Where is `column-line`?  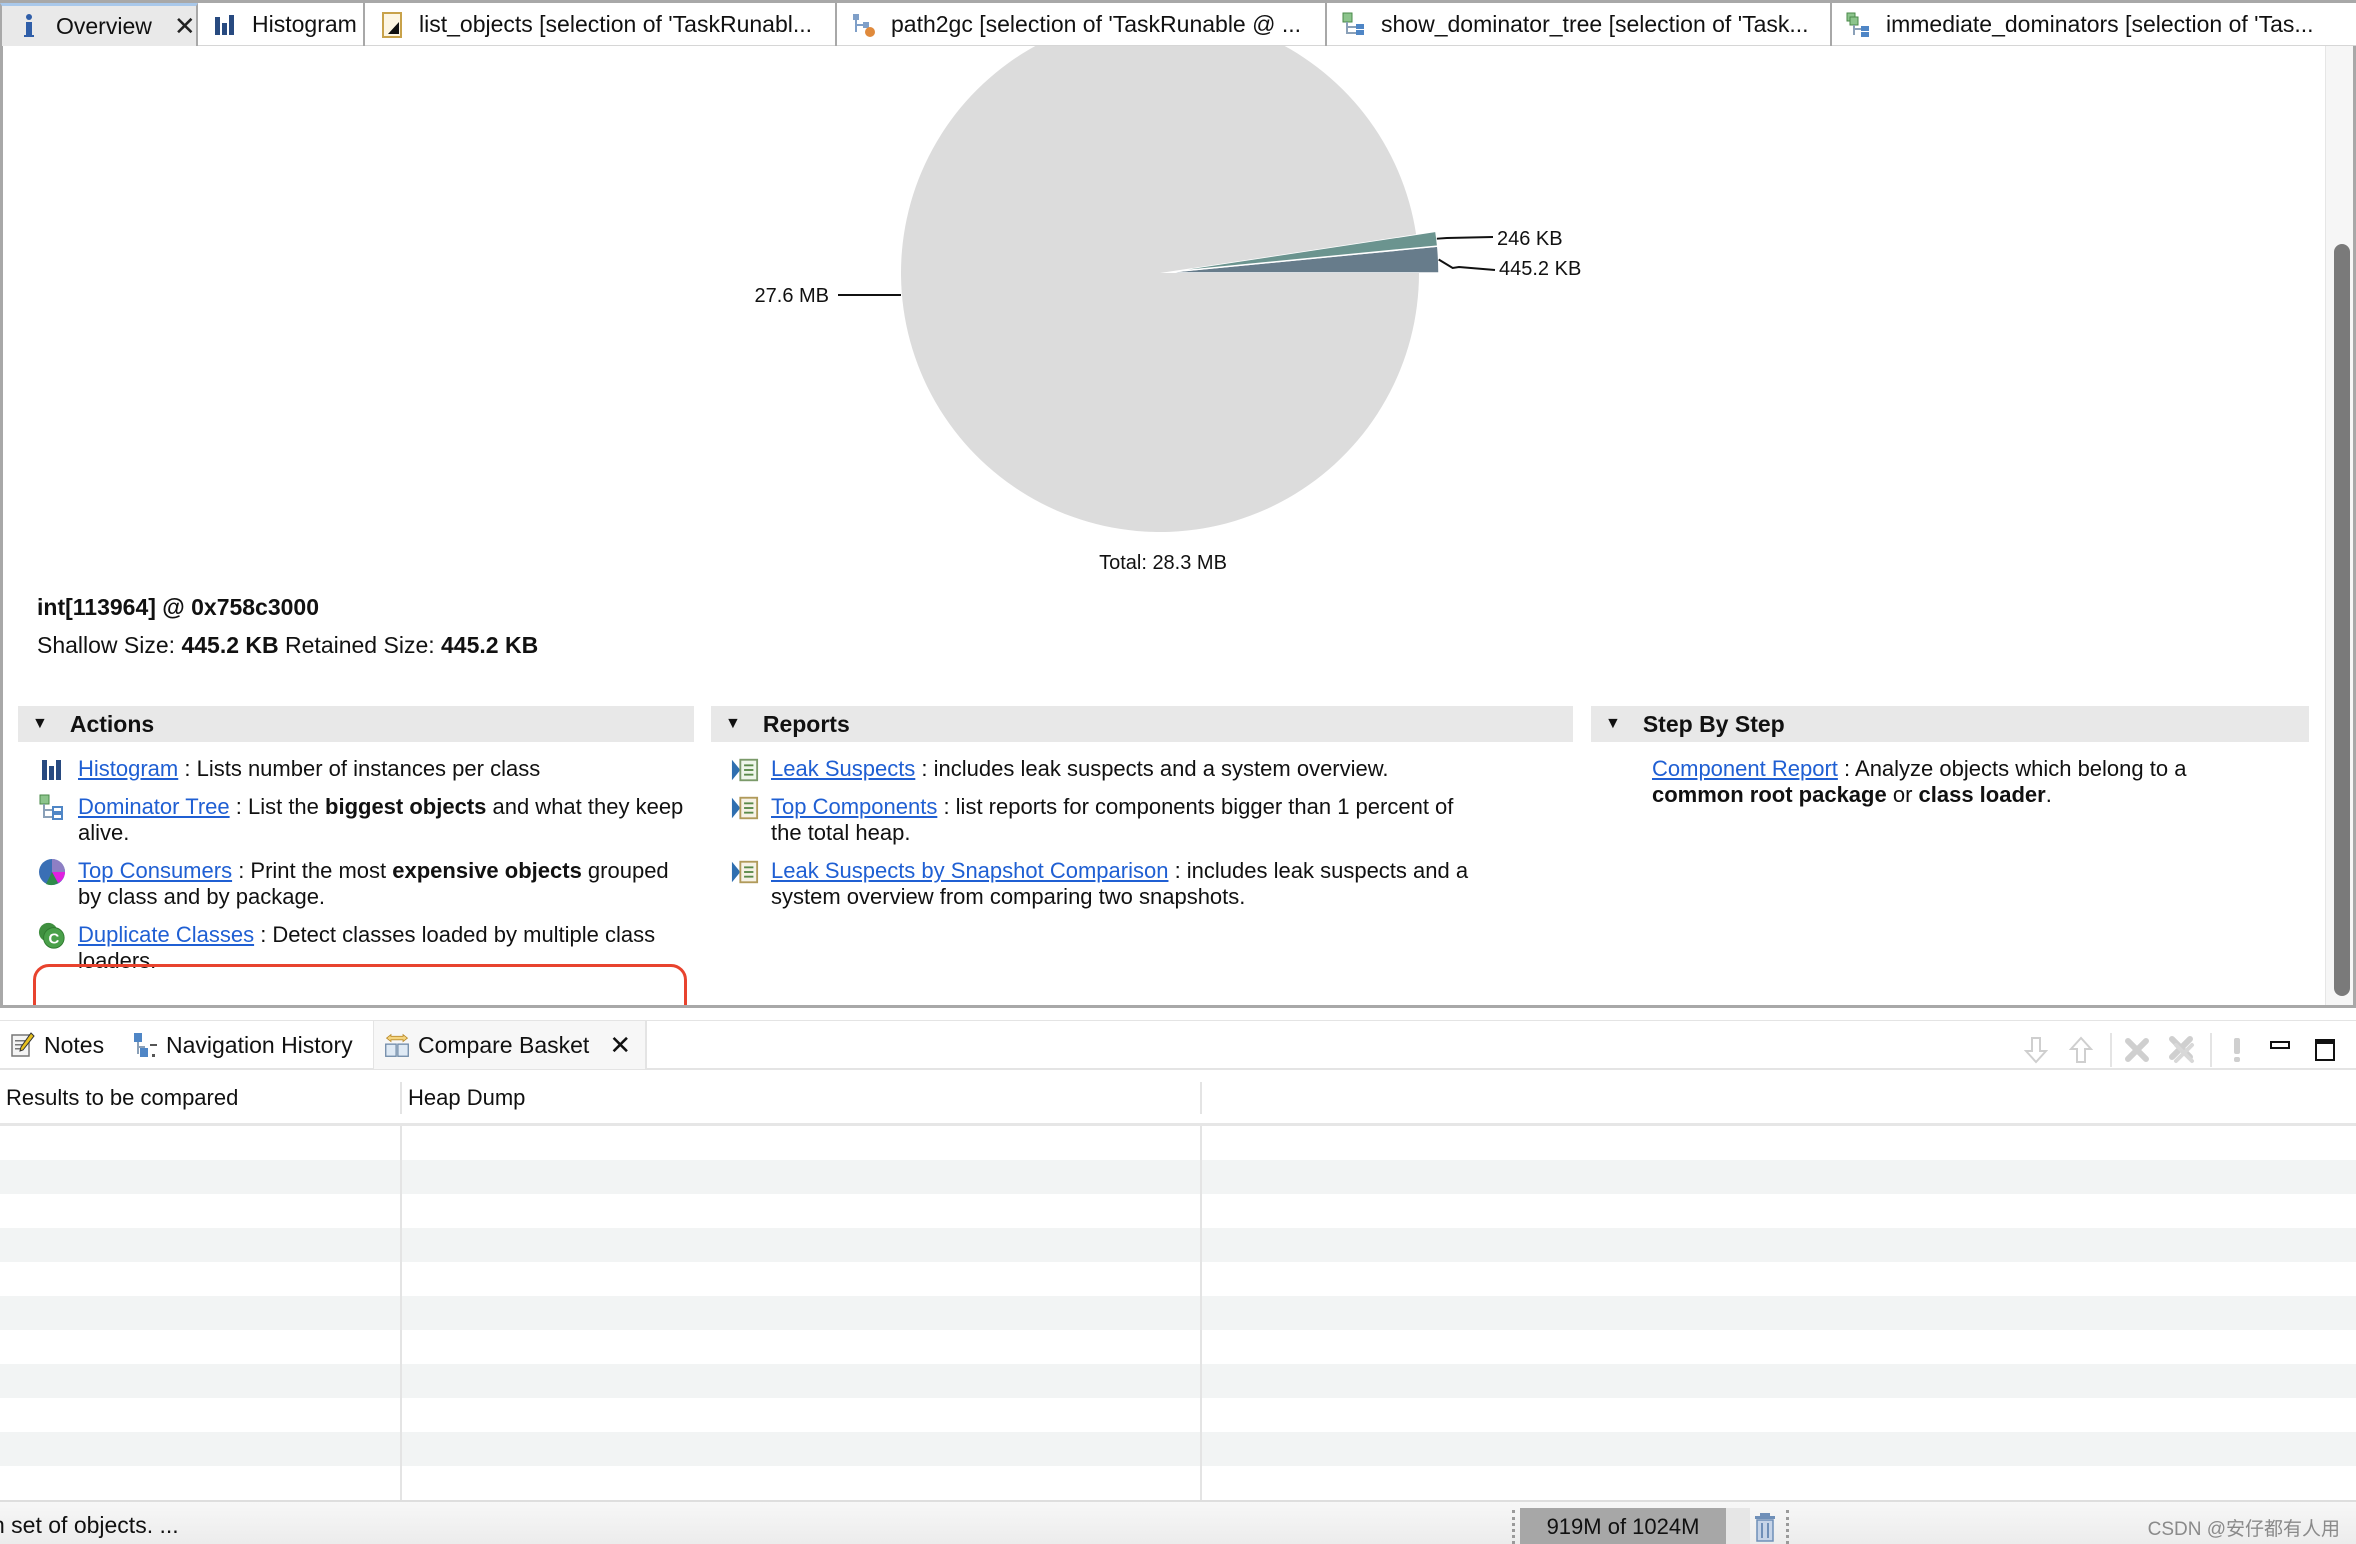 column-line is located at coordinates (401, 1313).